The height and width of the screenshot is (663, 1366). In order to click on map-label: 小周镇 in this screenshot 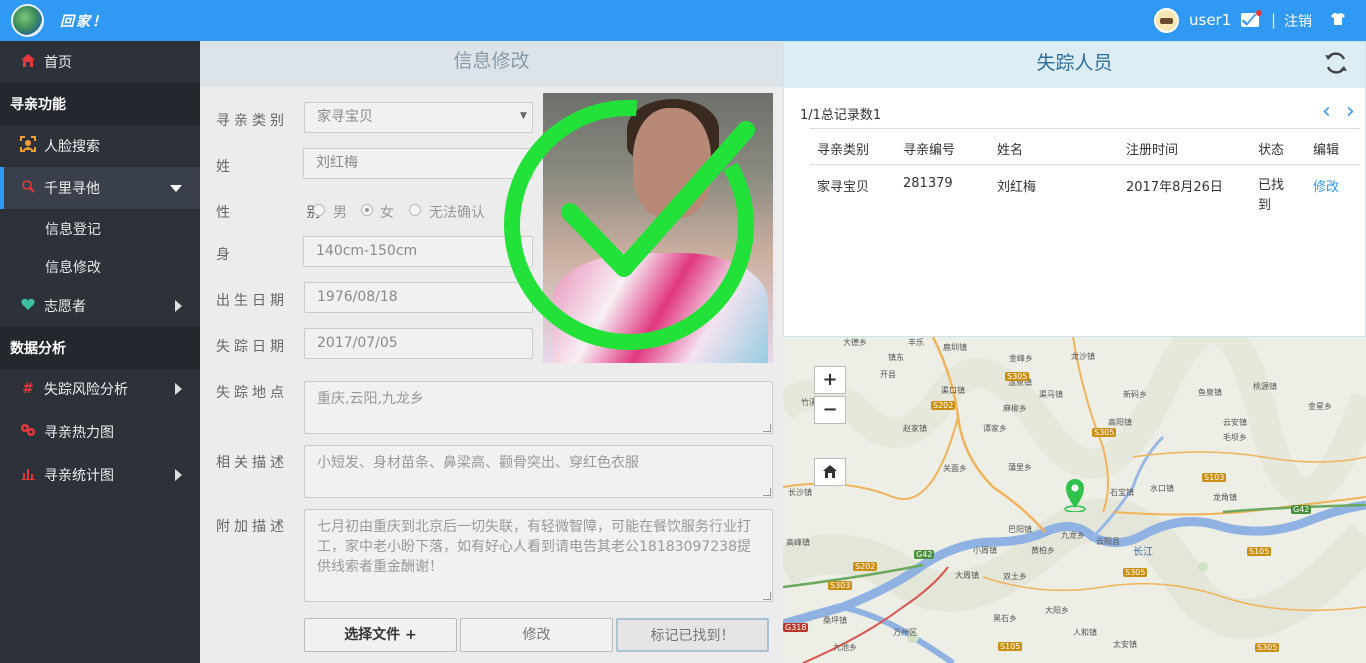, I will do `click(985, 550)`.